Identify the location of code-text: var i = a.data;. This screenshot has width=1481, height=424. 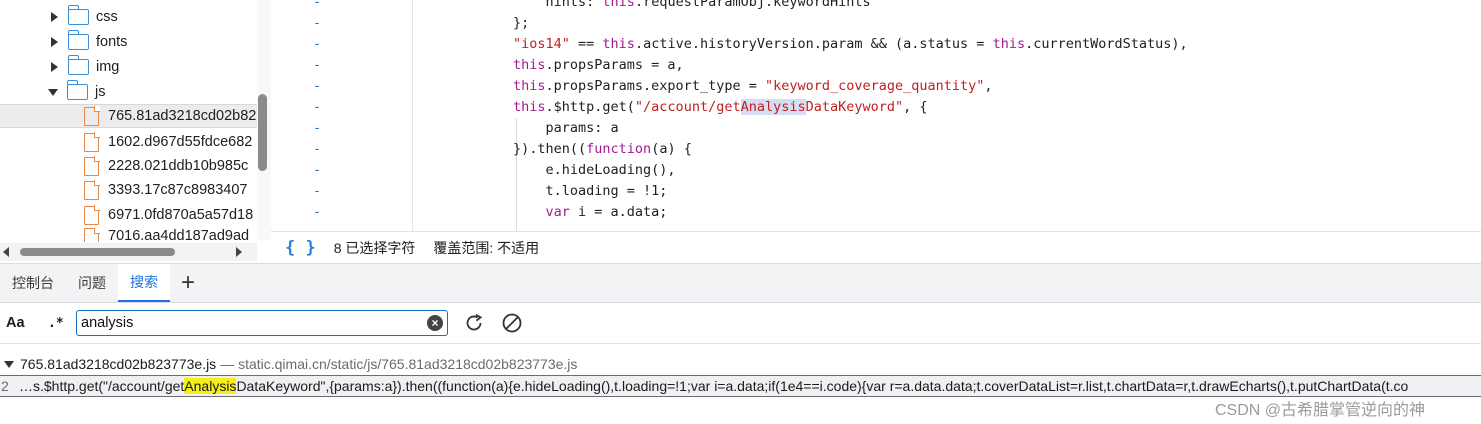
(590, 212).